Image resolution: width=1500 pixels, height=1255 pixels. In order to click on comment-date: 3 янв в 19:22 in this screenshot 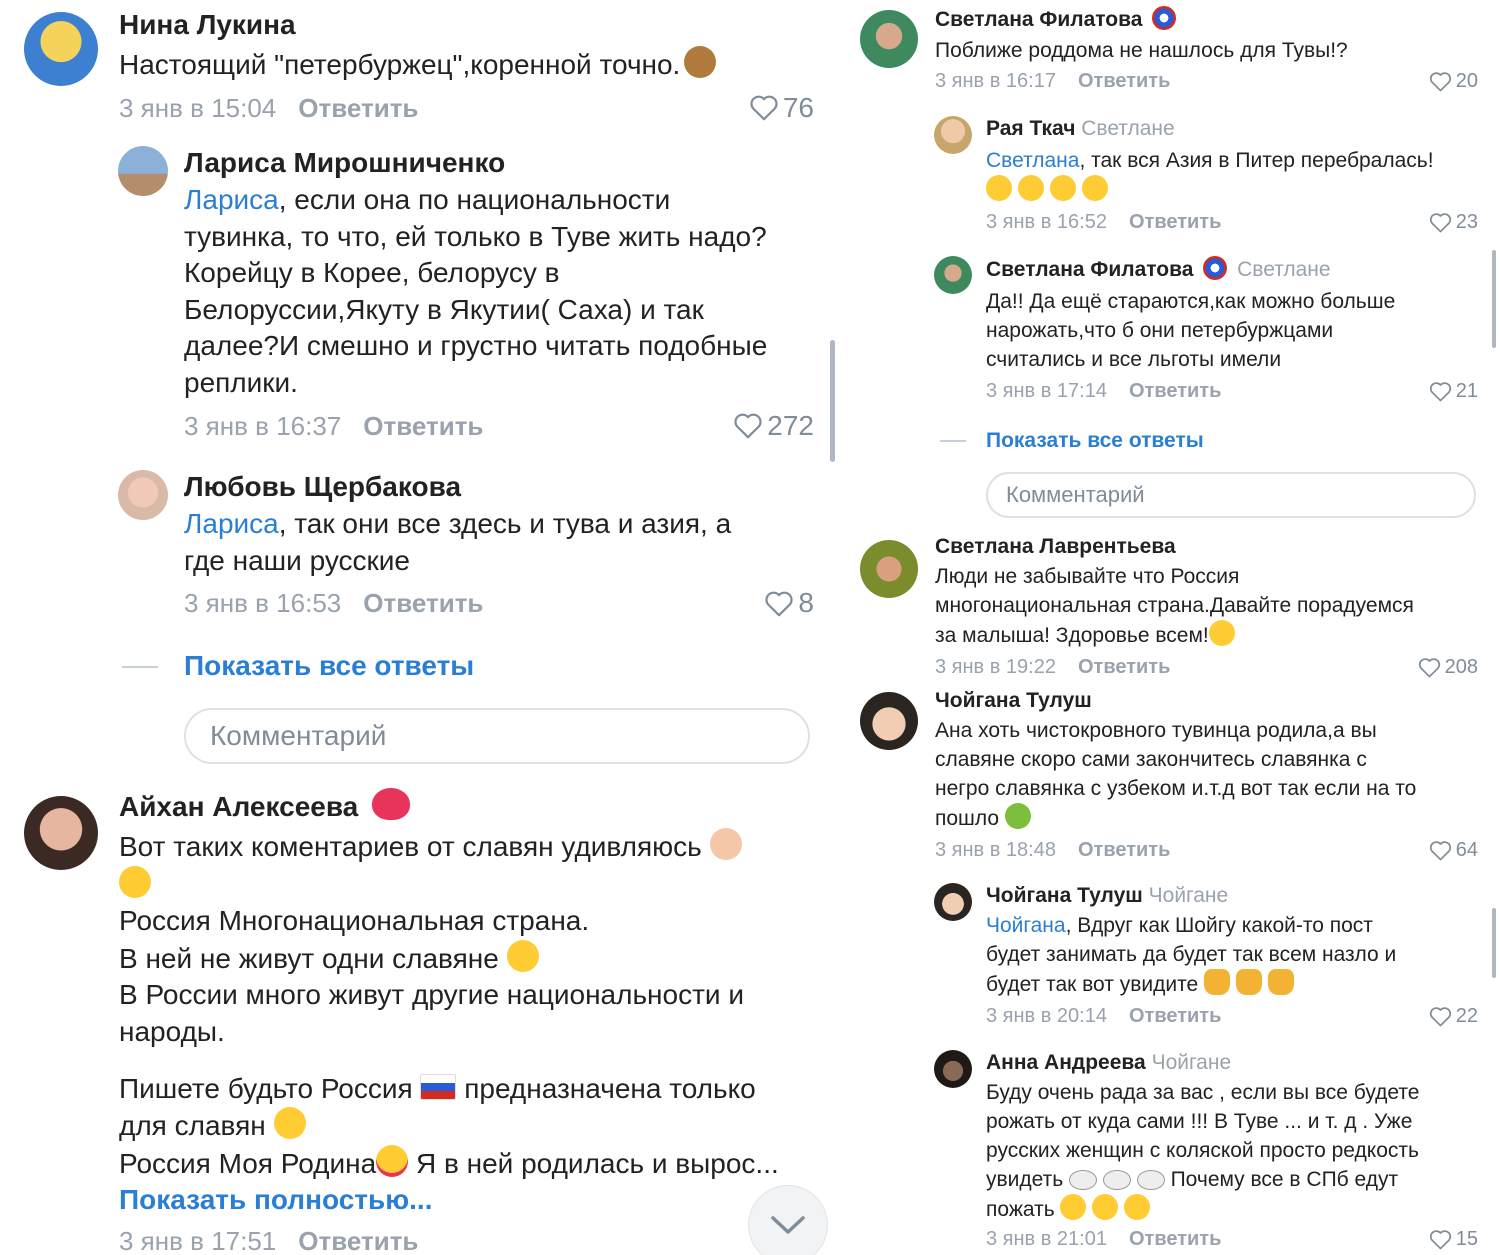, I will do `click(995, 667)`.